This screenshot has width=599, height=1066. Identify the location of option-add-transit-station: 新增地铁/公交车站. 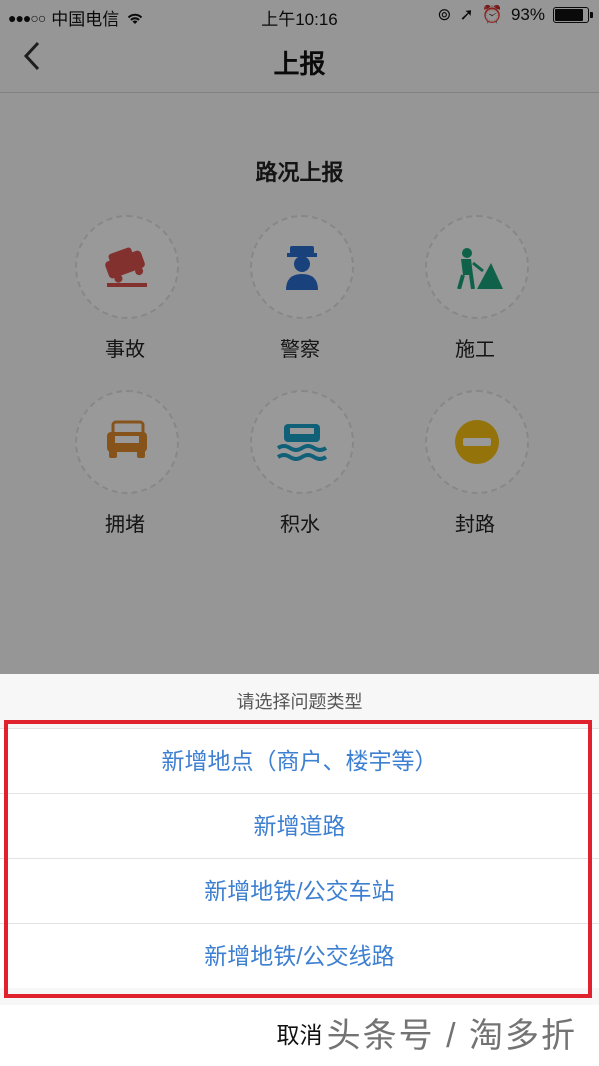
(299, 890).